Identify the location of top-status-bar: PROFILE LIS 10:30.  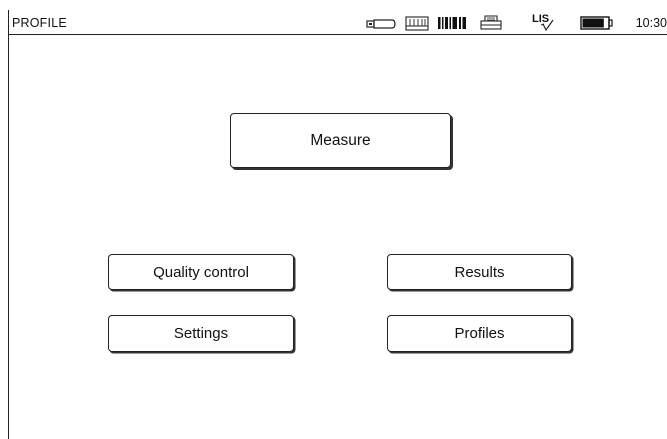
(337, 22).